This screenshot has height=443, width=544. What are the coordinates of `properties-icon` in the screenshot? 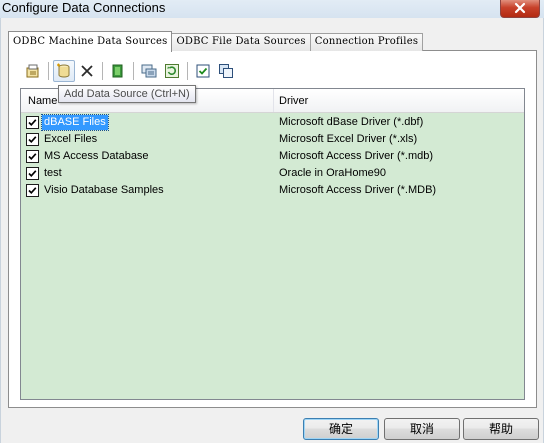 It's located at (32, 71).